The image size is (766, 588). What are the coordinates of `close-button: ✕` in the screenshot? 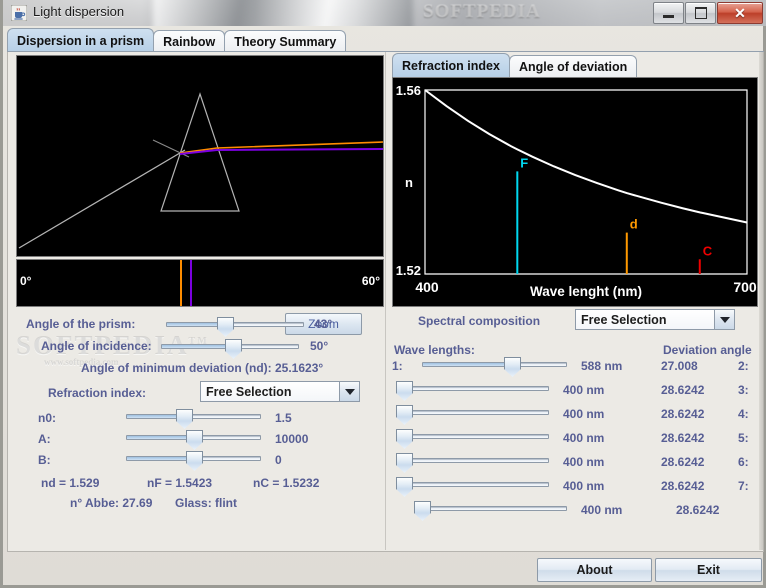 It's located at (740, 13).